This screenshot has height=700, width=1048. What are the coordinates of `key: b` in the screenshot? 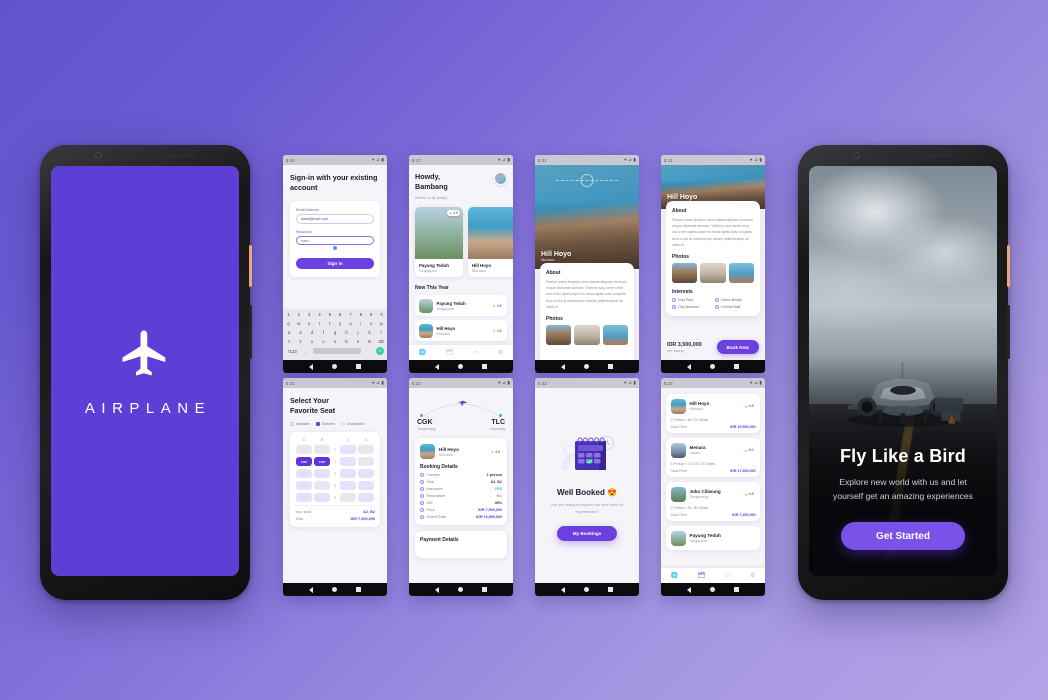 It's located at (347, 341).